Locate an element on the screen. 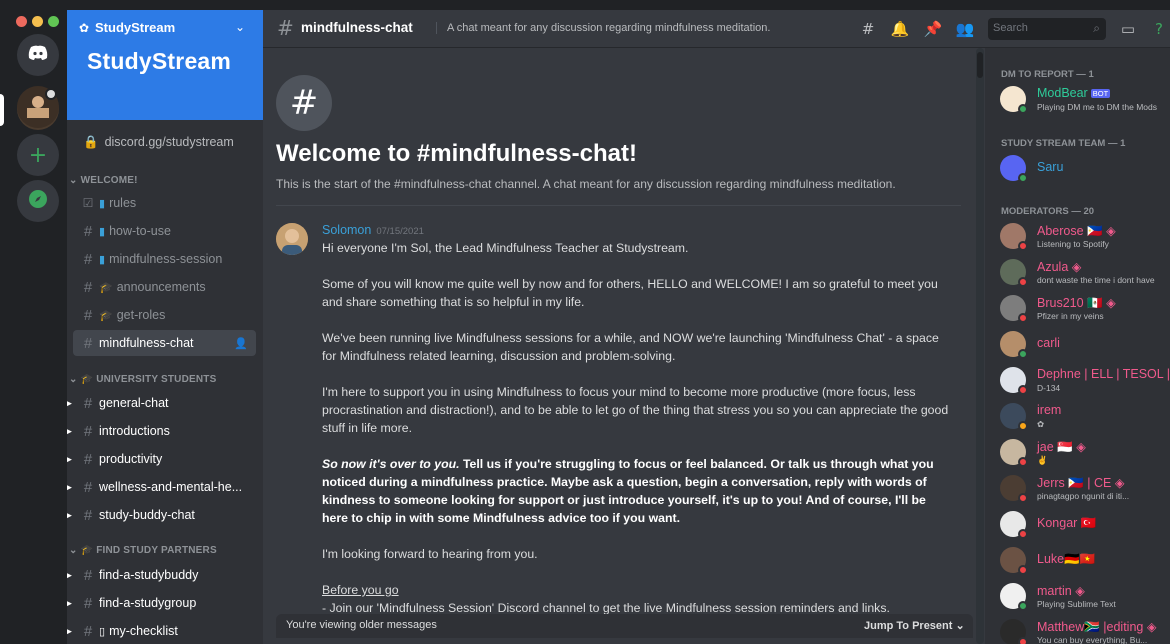 This screenshot has height=644, width=1170. channel-find-a-studybuddy: ▶ # find-a-studybuddy is located at coordinates (161, 575).